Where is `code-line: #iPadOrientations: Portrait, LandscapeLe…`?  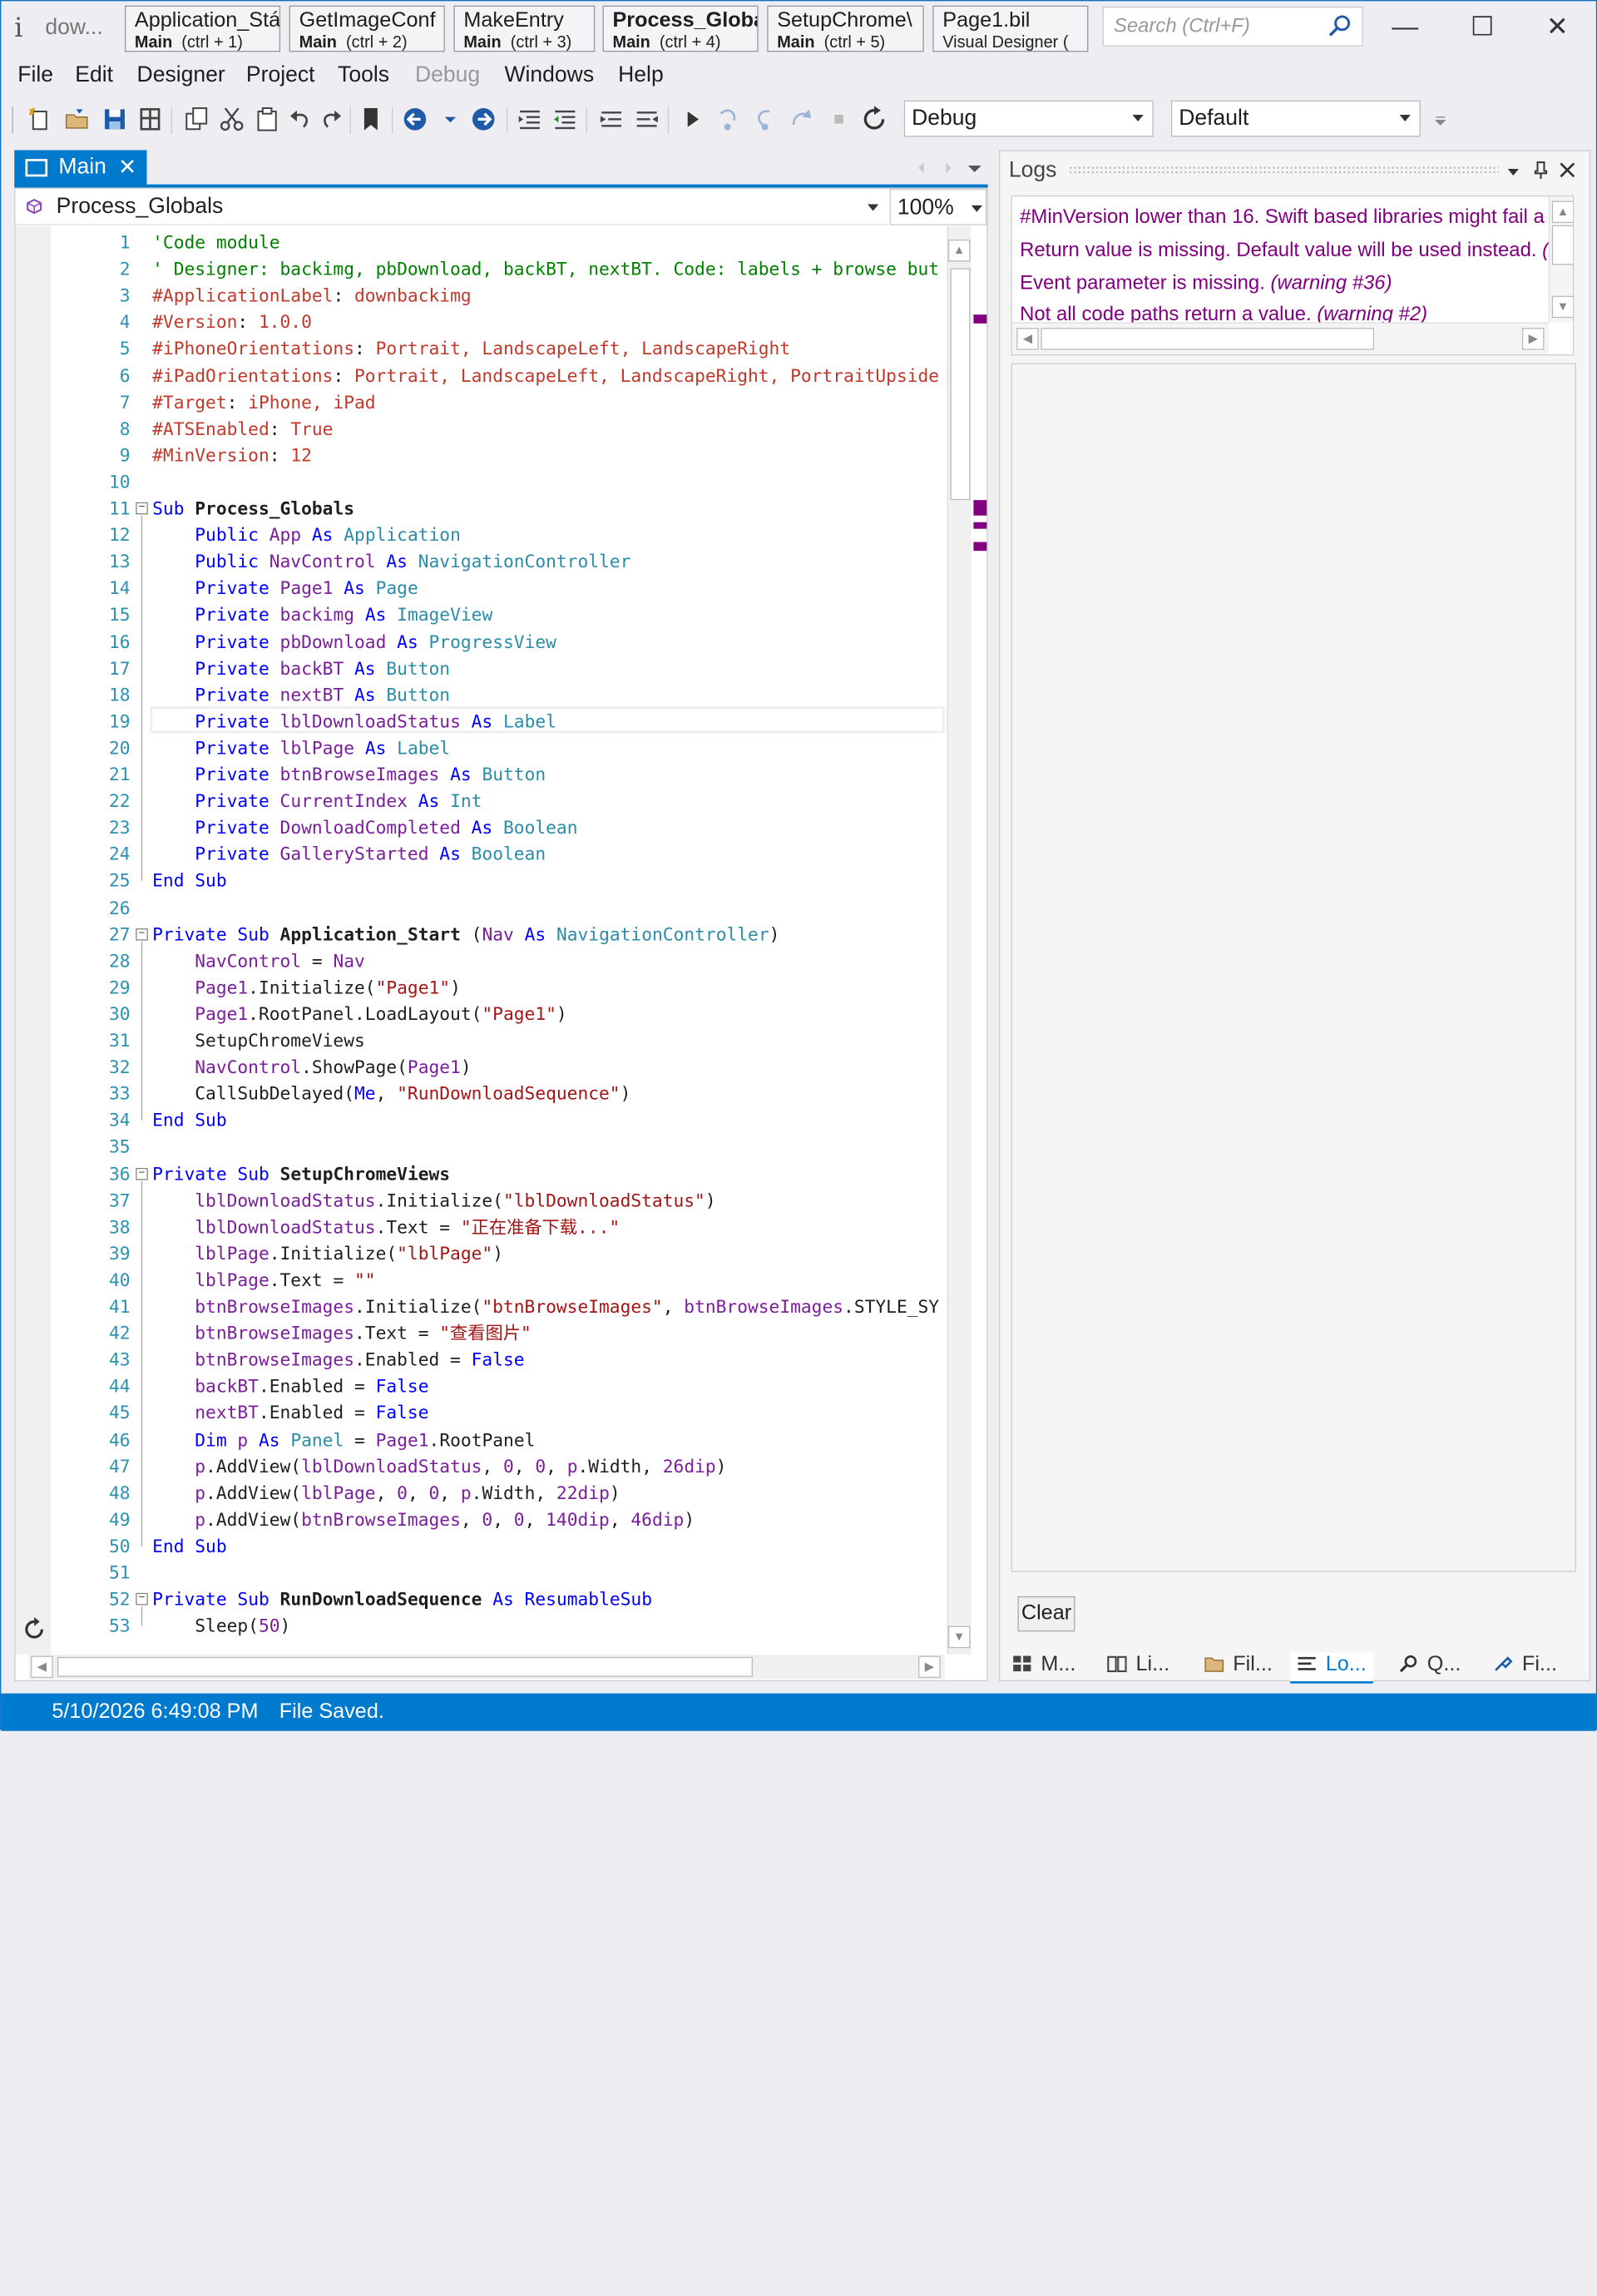 code-line: #iPadOrientations: Portrait, LandscapeLe… is located at coordinates (545, 376).